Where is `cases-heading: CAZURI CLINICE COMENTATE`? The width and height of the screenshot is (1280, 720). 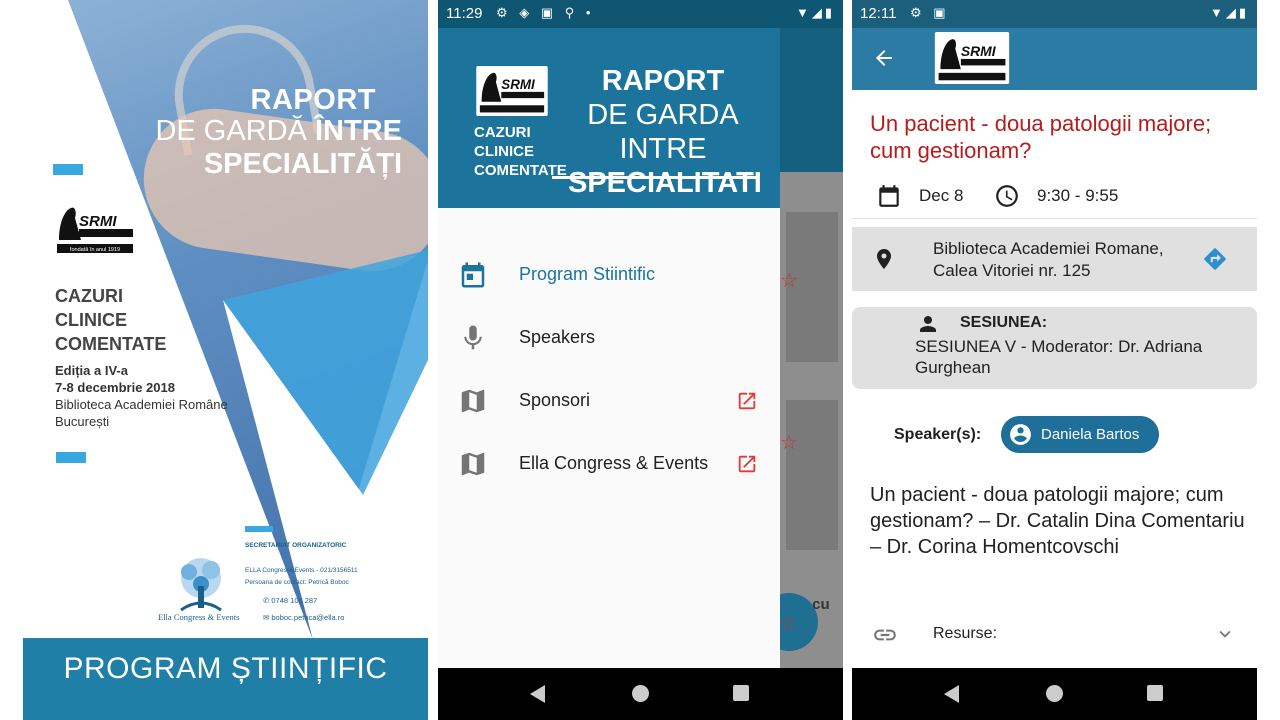 cases-heading: CAZURI CLINICE COMENTATE is located at coordinates (111, 320).